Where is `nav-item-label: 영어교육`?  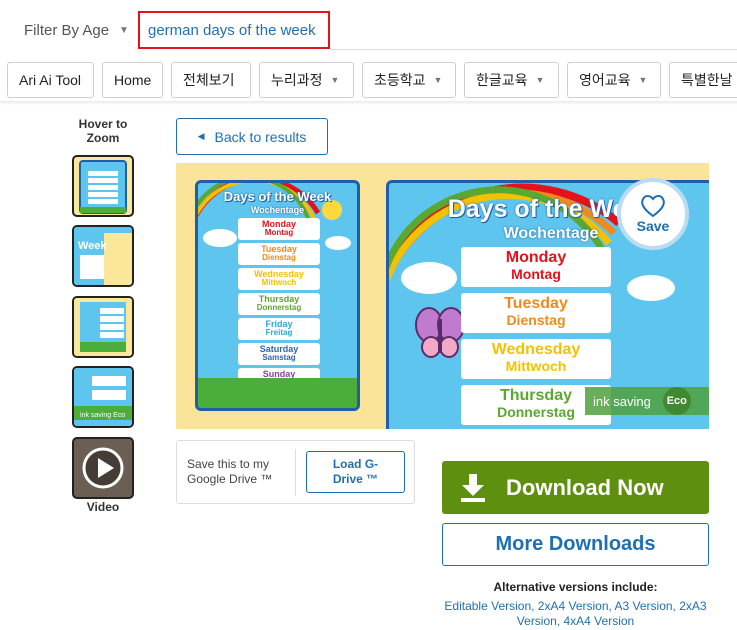
nav-item-label: 영어교육 is located at coordinates (605, 80).